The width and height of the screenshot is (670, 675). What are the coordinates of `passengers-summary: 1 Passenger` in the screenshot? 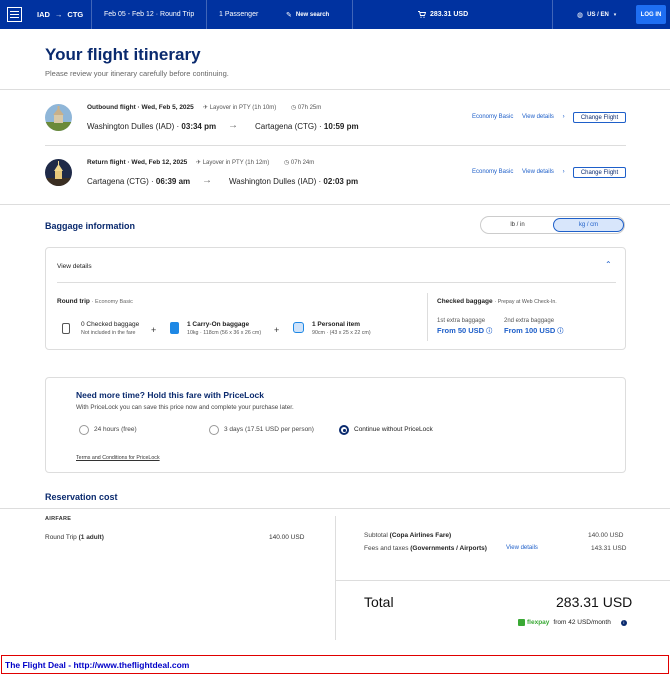 It's located at (239, 14).